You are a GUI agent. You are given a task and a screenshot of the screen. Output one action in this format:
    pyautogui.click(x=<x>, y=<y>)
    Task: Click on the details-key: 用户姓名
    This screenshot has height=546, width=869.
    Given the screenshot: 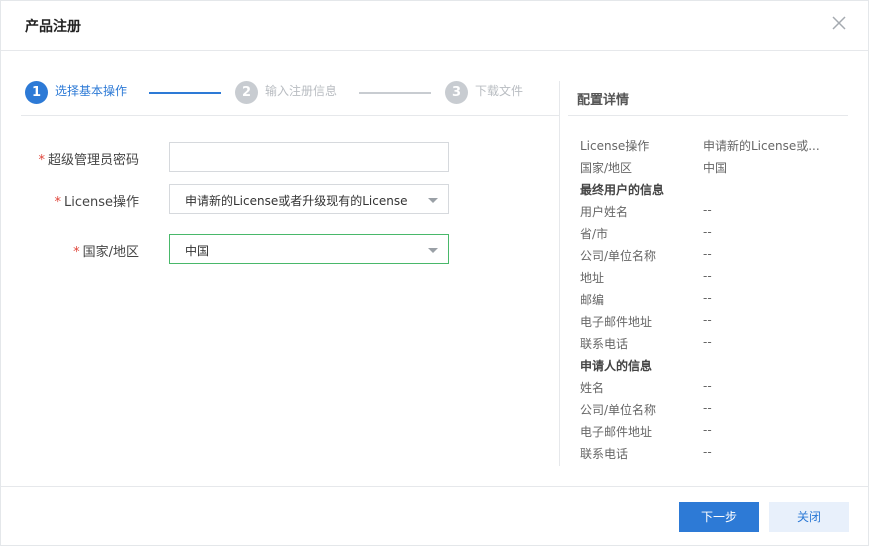 What is the action you would take?
    pyautogui.click(x=604, y=212)
    